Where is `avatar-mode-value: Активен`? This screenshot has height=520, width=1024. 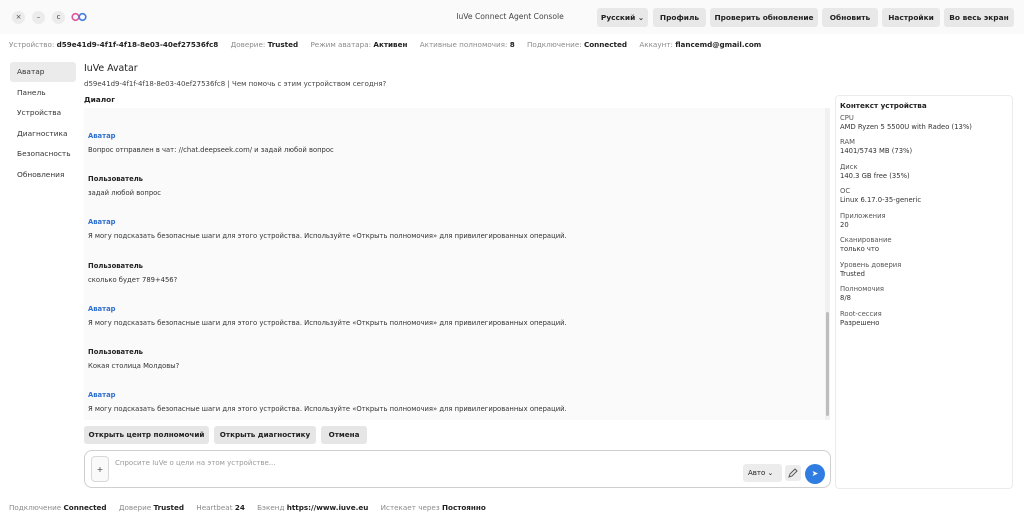 avatar-mode-value: Активен is located at coordinates (390, 44).